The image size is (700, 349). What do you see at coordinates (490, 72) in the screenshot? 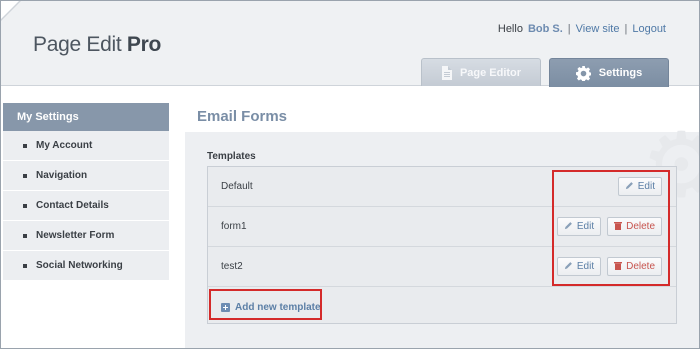
I see `tab-label: Page Editor` at bounding box center [490, 72].